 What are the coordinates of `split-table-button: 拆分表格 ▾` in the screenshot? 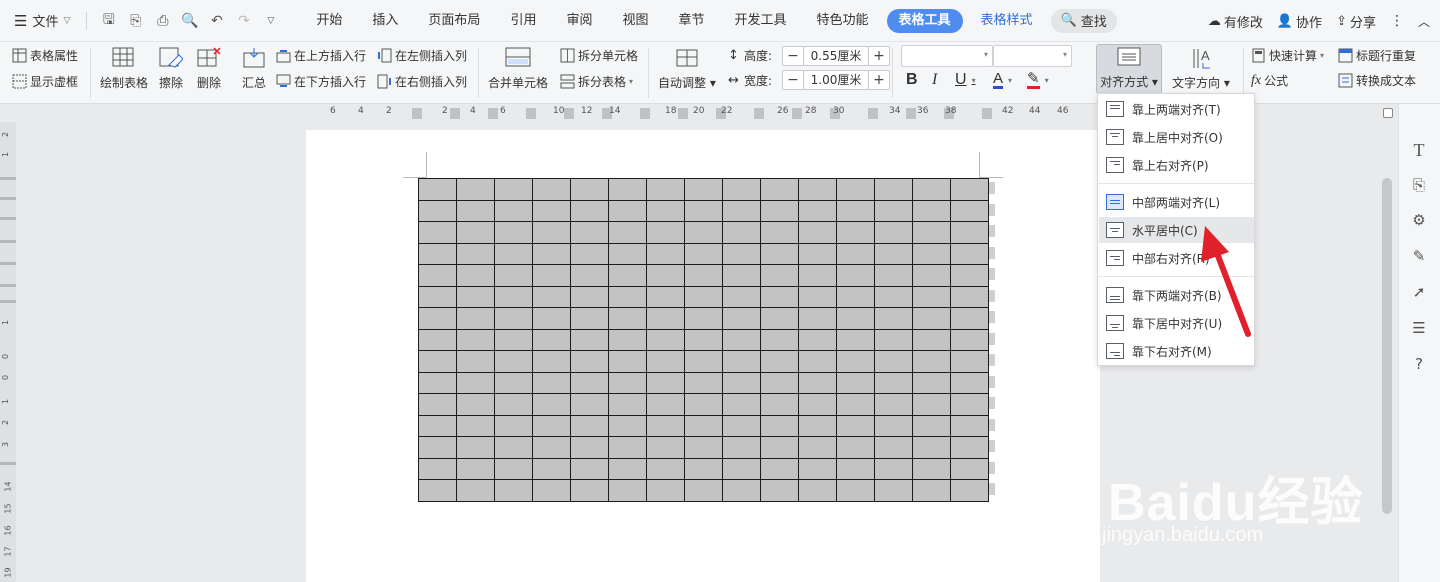 It's located at (596, 81).